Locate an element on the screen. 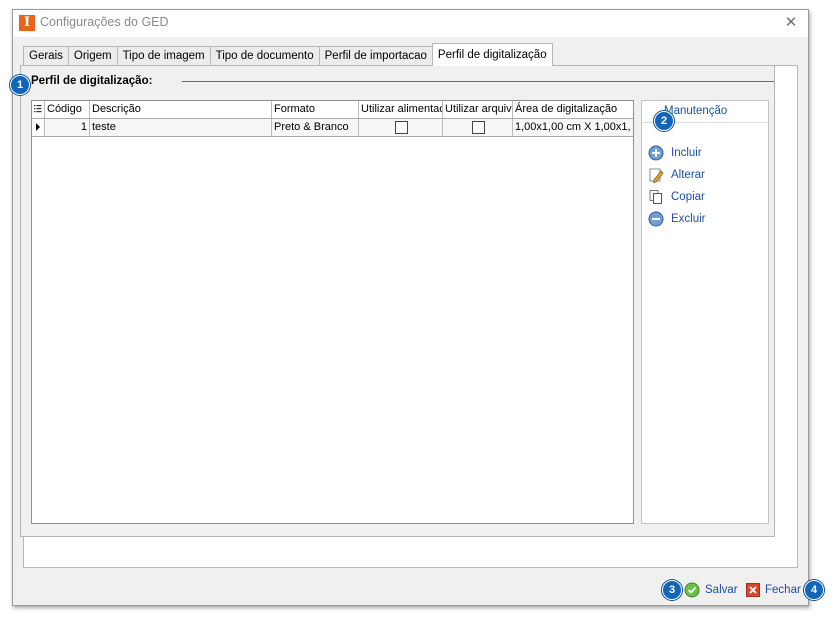 This screenshot has height=620, width=837. alterar-button: Alterar is located at coordinates (676, 175).